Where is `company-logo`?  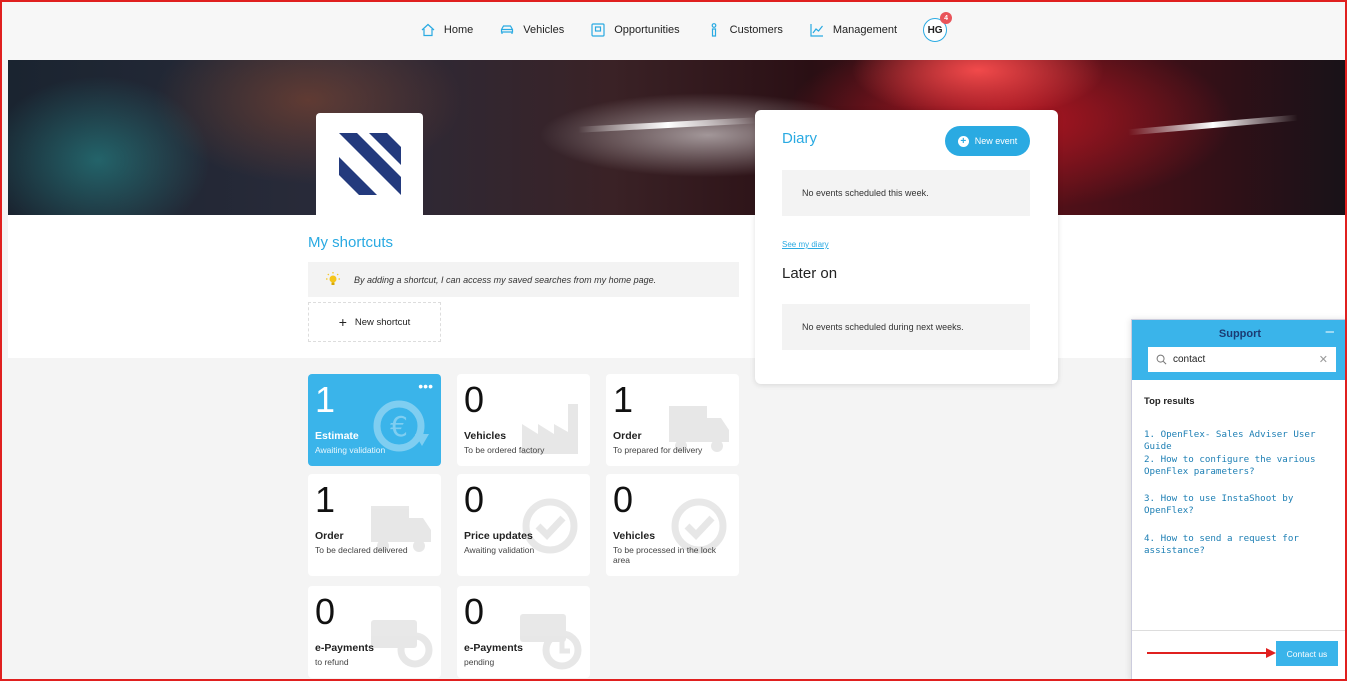 company-logo is located at coordinates (369, 164).